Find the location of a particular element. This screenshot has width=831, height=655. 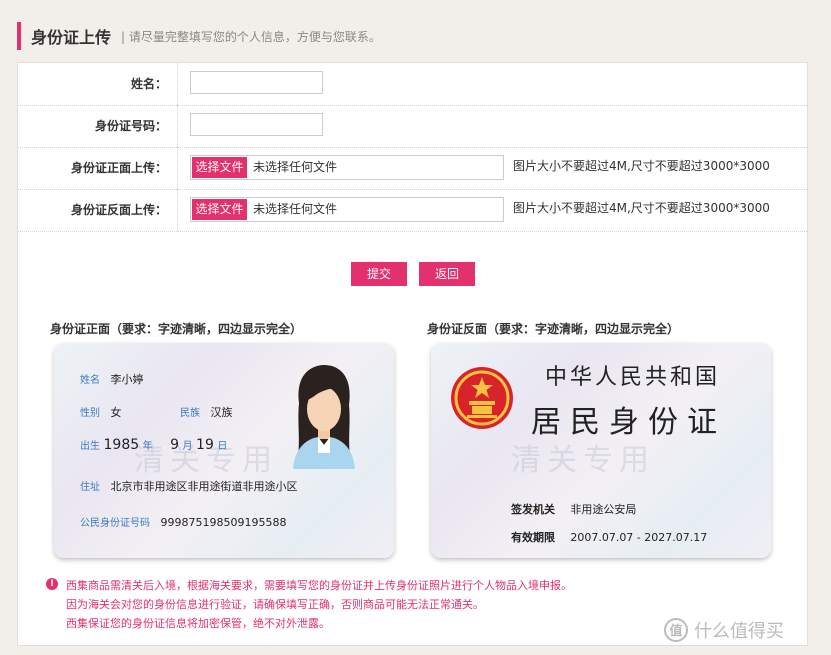

site-watermark: 值 什么值得买 is located at coordinates (724, 630).